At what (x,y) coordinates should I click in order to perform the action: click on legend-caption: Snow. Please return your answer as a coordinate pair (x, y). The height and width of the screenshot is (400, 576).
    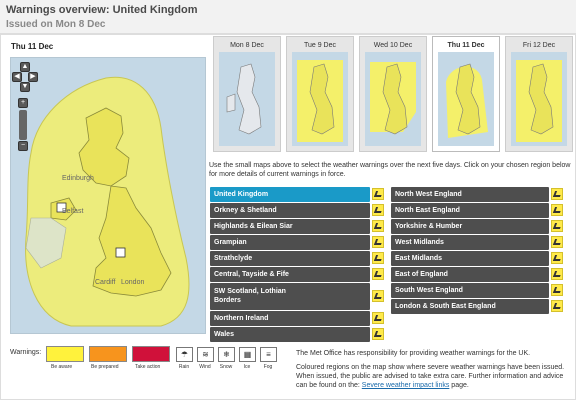
    Looking at the image, I should click on (226, 367).